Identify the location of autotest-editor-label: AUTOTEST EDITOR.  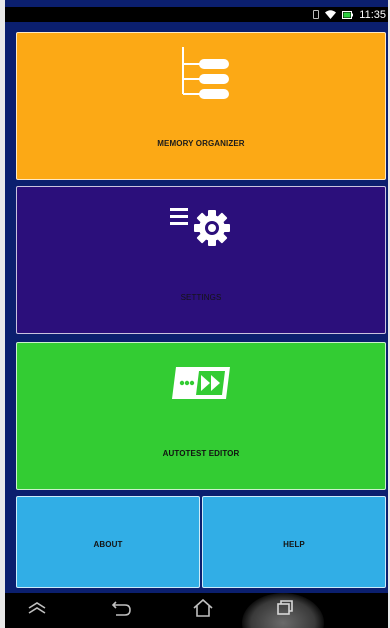
(201, 453).